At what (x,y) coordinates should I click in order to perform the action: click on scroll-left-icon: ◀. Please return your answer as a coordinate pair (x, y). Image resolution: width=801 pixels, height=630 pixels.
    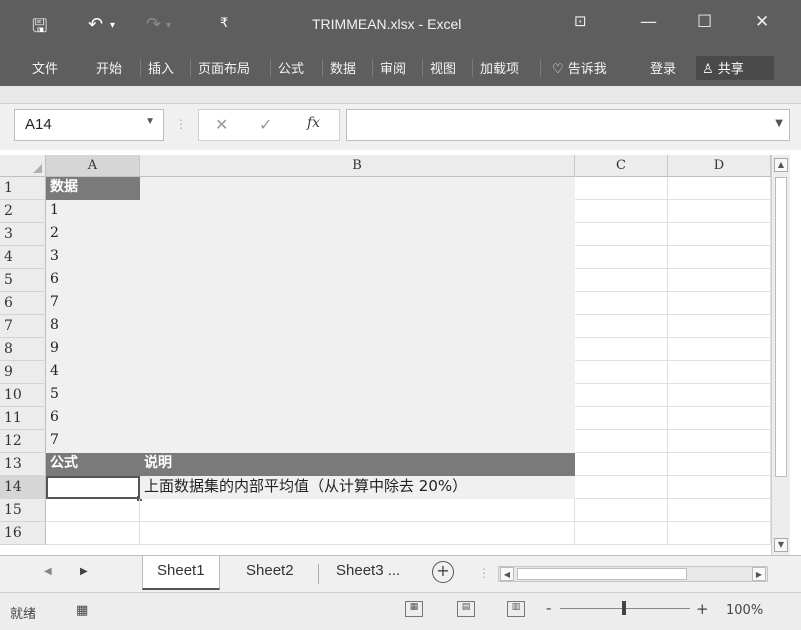
    Looking at the image, I should click on (507, 574).